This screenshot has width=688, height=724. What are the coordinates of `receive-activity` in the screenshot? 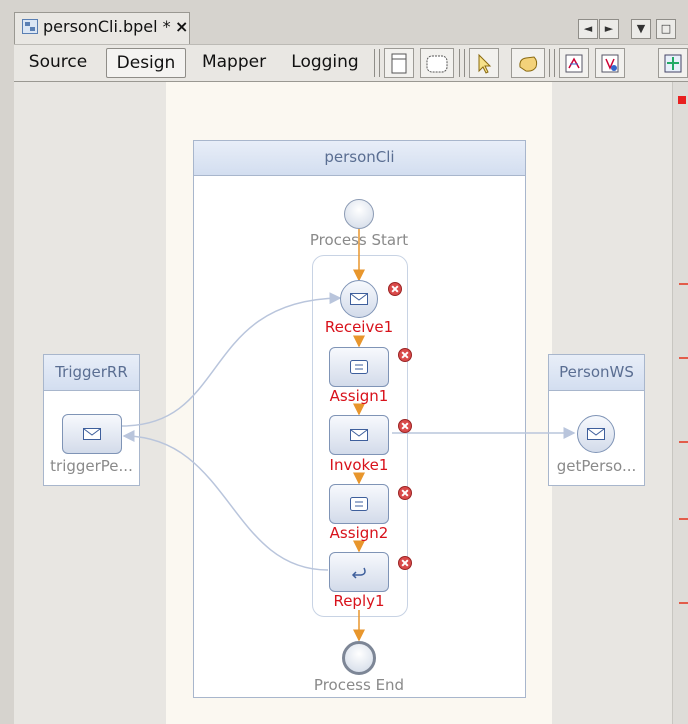 It's located at (359, 299).